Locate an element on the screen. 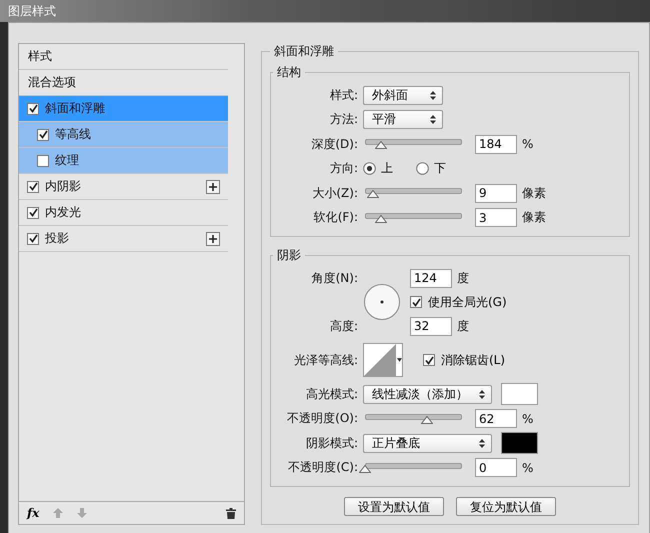 The height and width of the screenshot is (533, 650). anti-alias-checkbox: 消除锯齿(L) is located at coordinates (464, 360).